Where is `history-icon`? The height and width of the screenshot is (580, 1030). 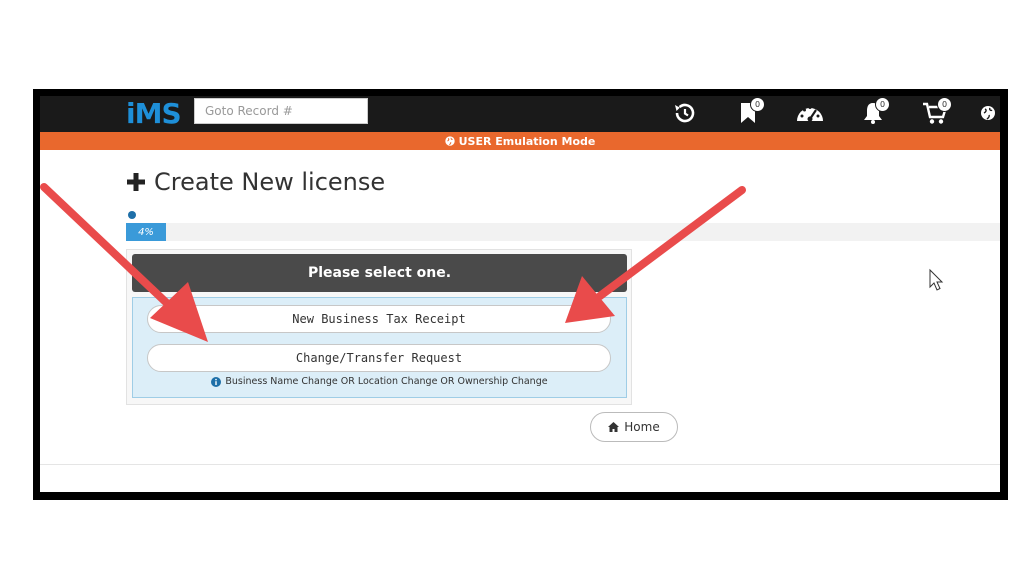
history-icon is located at coordinates (685, 113).